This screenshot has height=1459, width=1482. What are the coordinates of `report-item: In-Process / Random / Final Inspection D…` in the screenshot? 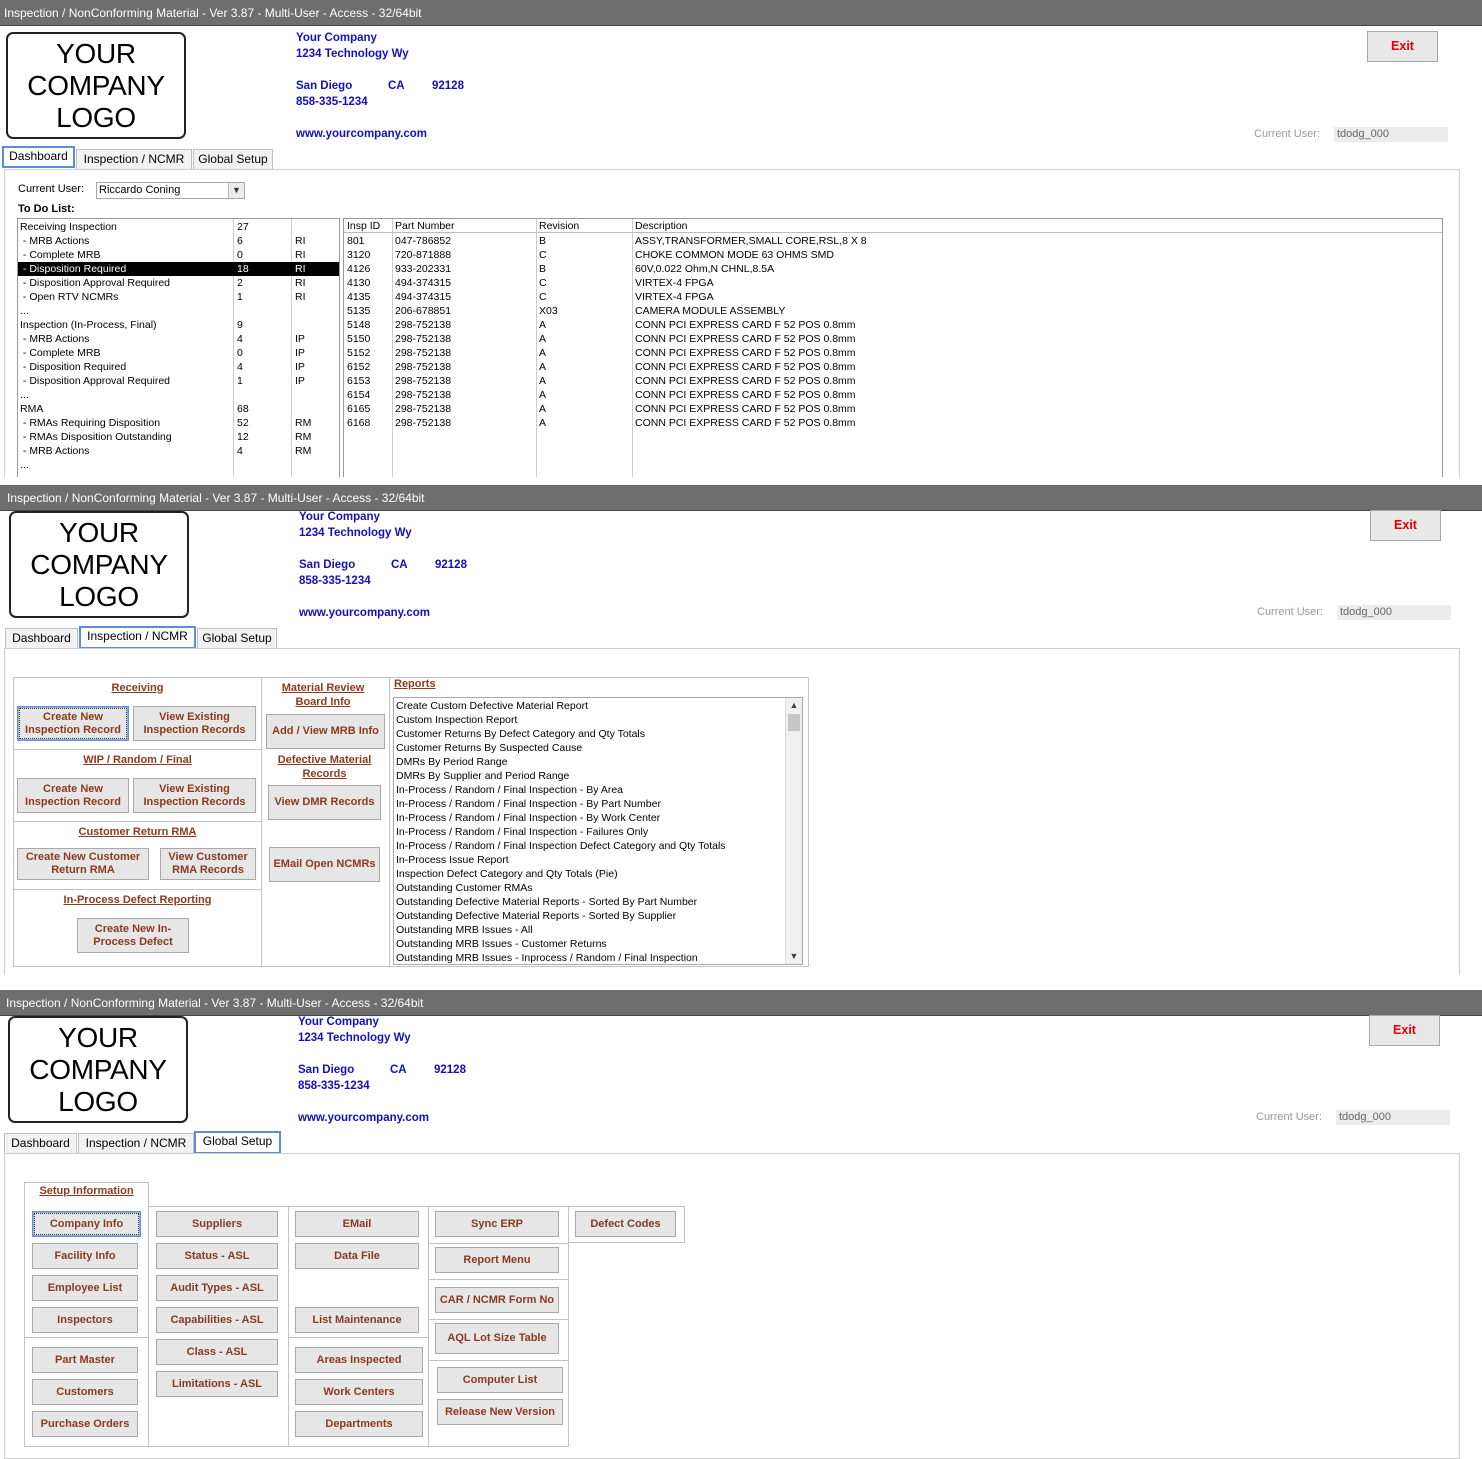 It's located at (590, 846).